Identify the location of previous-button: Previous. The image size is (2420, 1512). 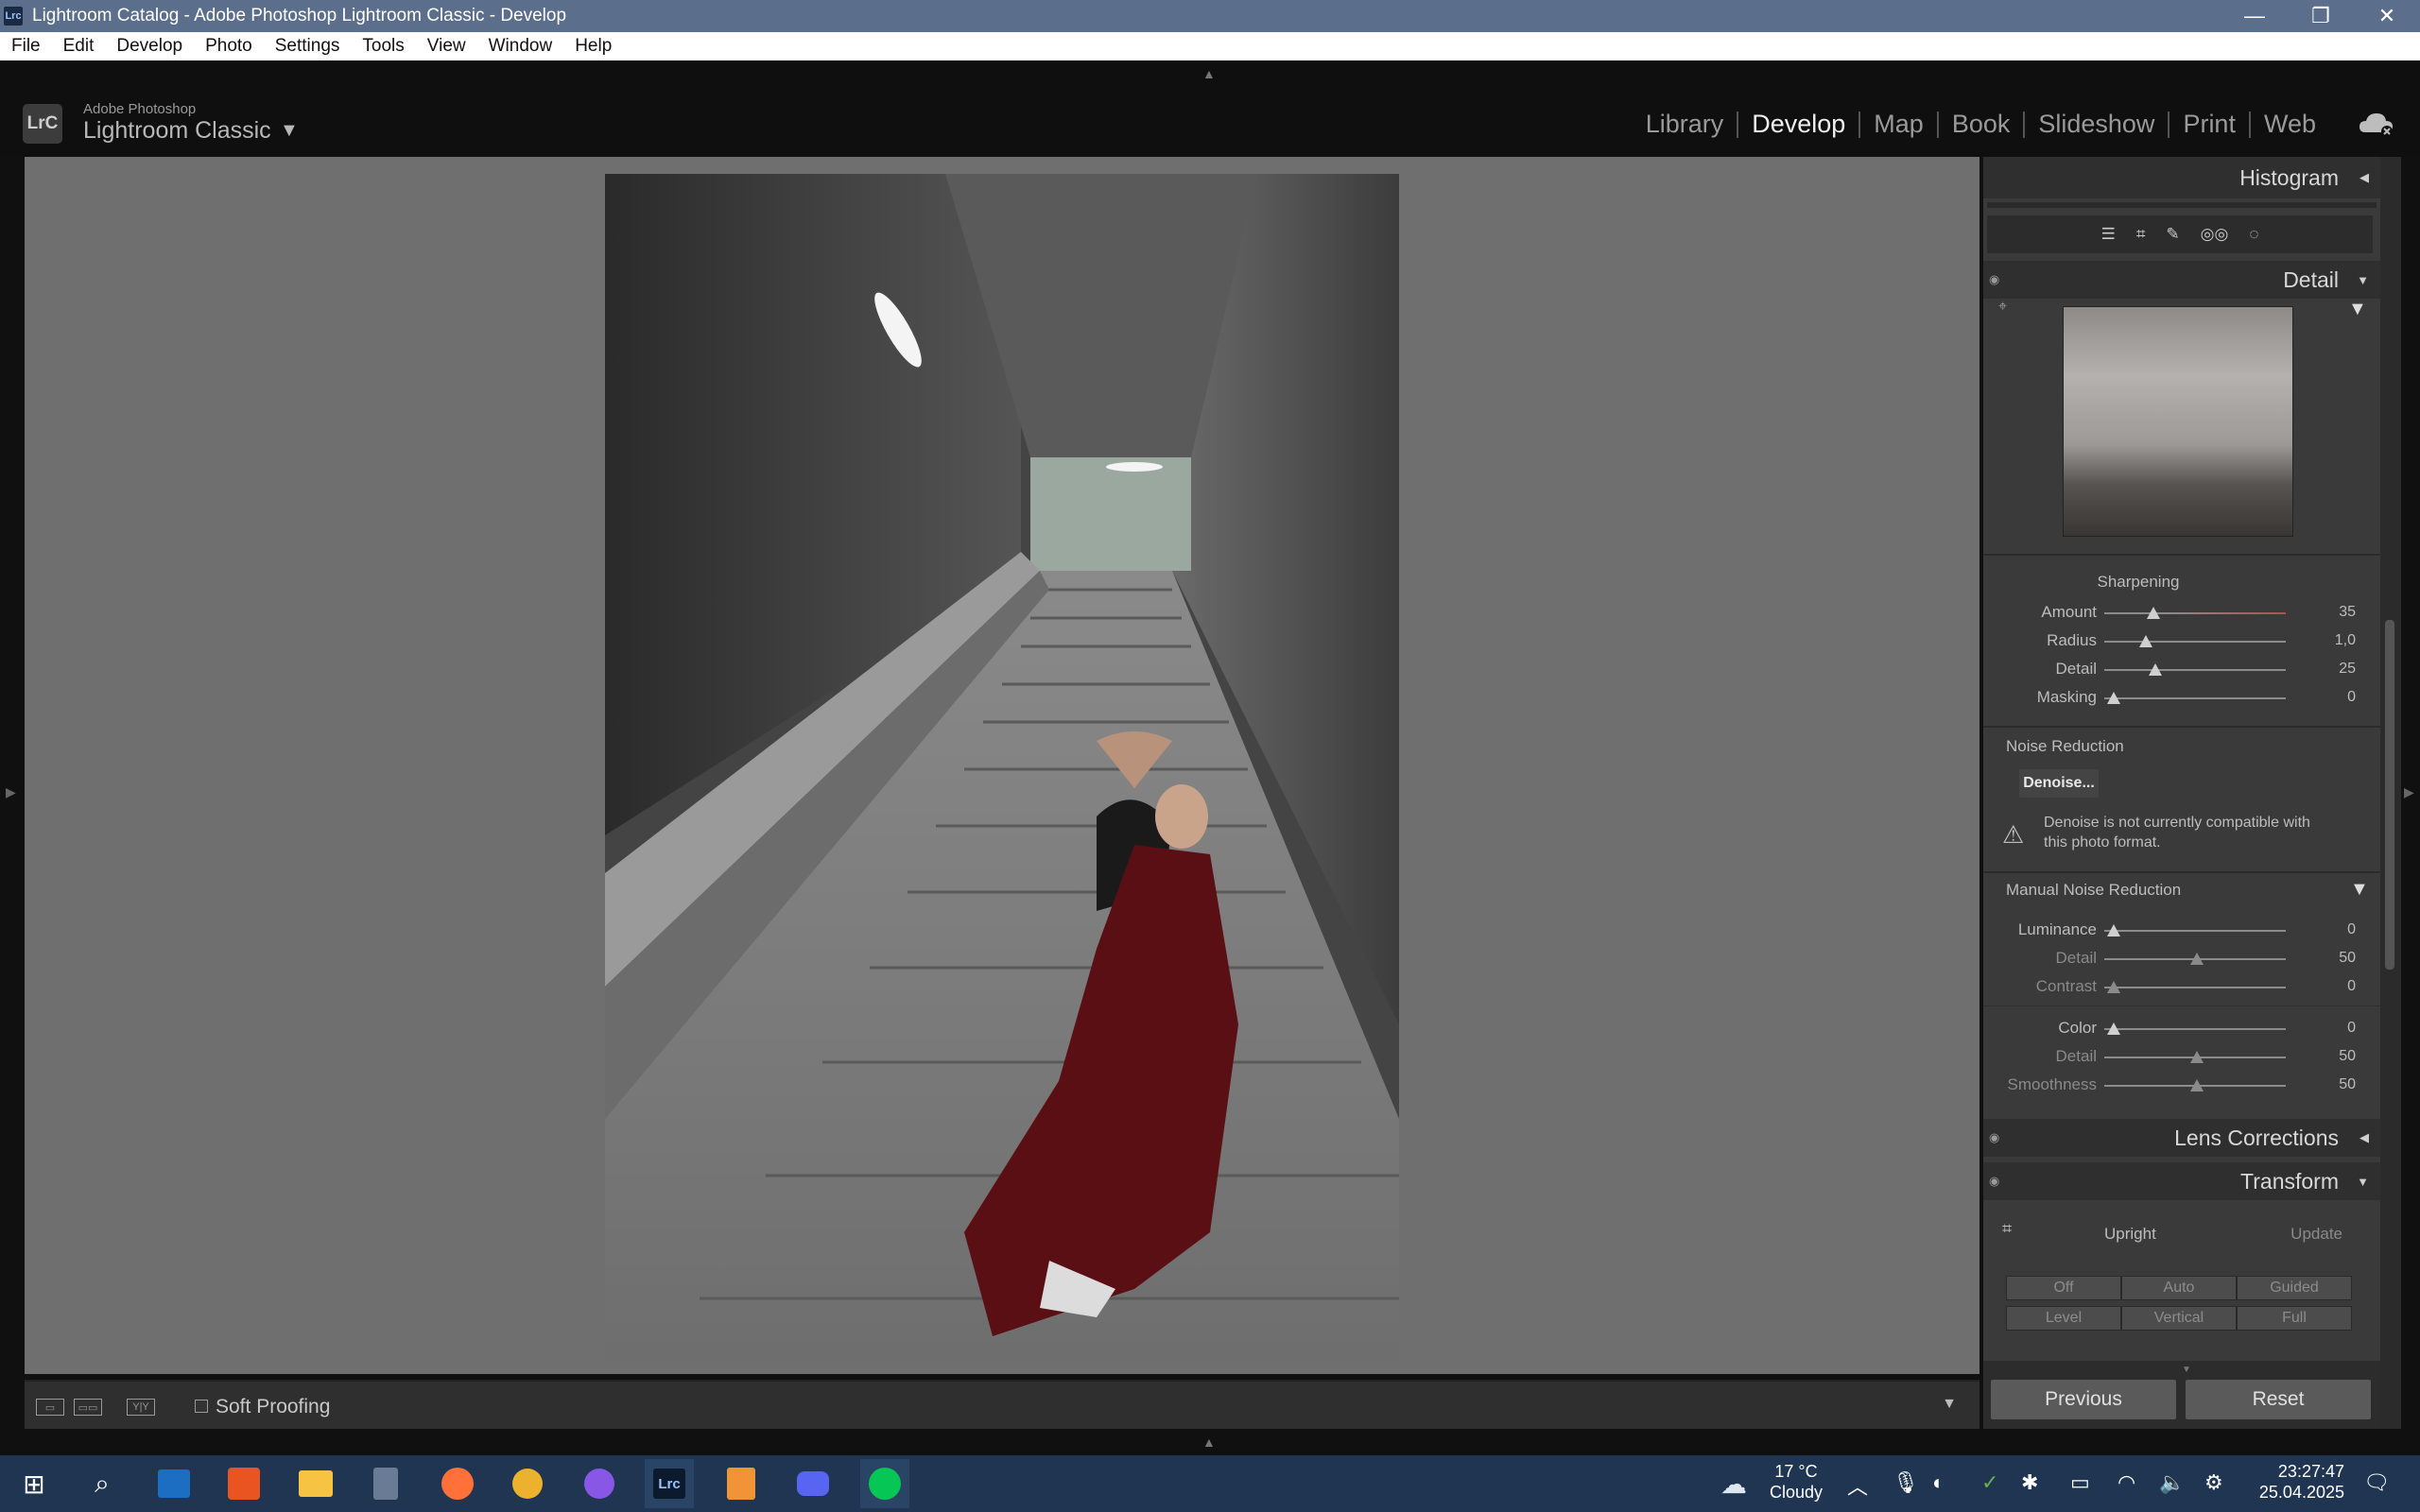
(2083, 1399).